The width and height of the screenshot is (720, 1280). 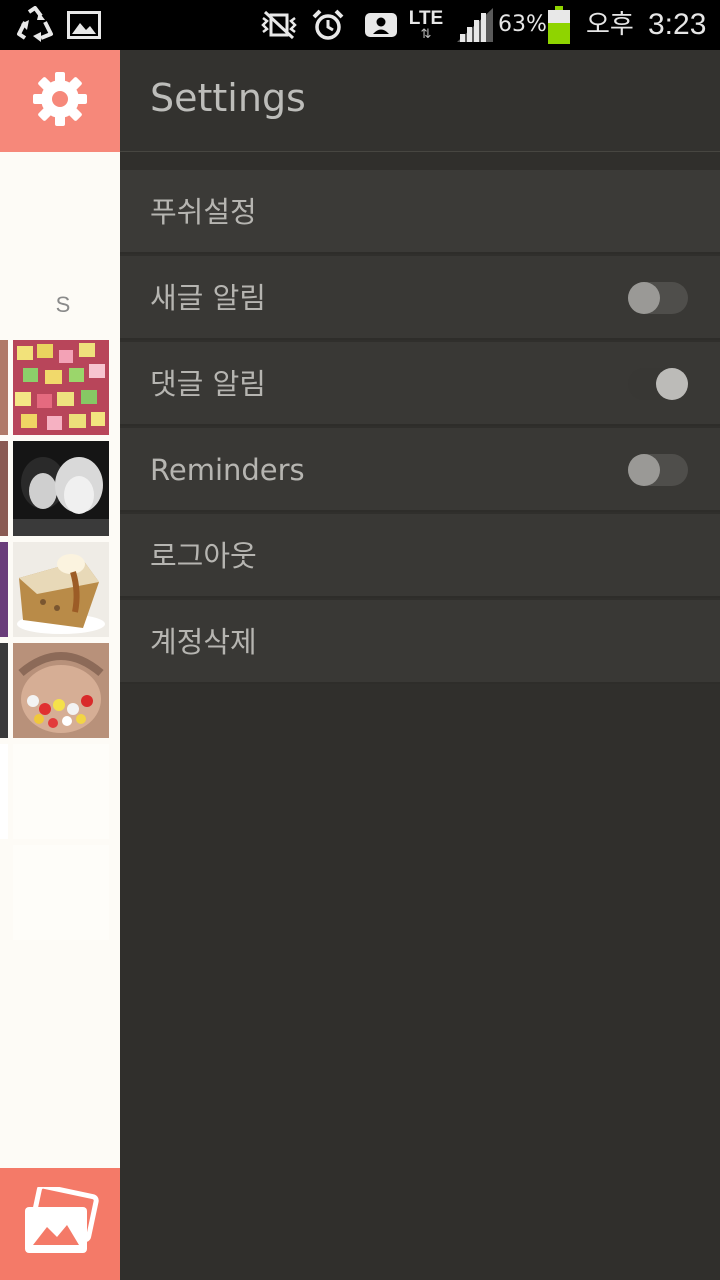 I want to click on network-type-label: LTE, so click(x=426, y=18).